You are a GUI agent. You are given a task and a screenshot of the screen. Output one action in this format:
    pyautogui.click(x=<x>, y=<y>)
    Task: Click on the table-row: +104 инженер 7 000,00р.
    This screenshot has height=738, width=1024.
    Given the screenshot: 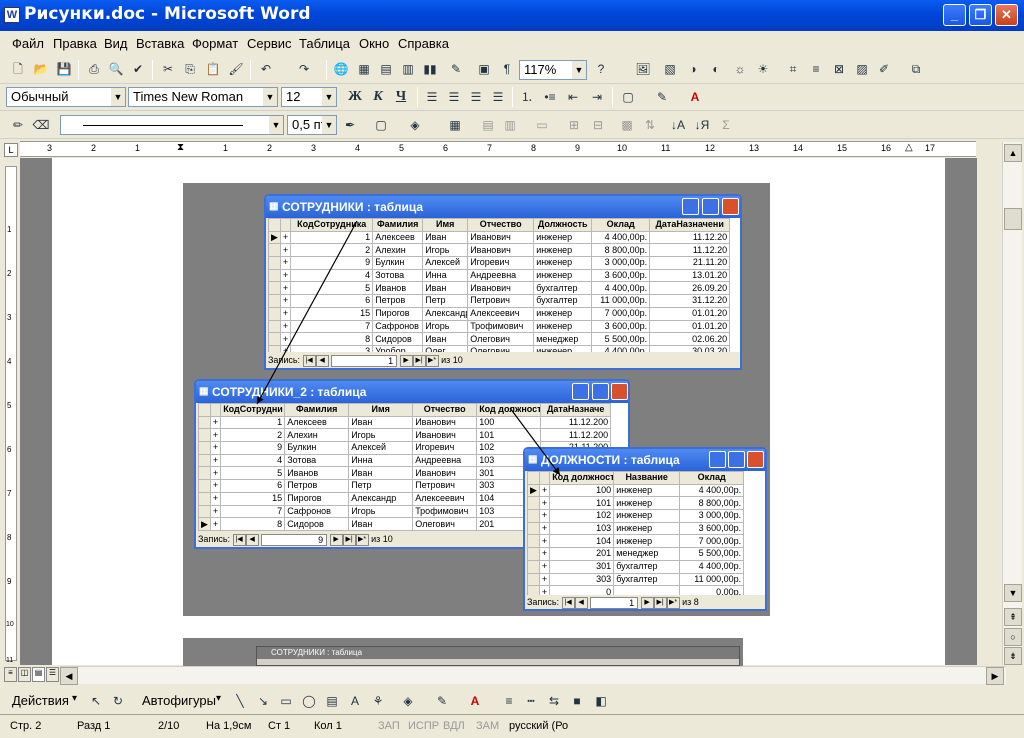 What is the action you would take?
    pyautogui.click(x=636, y=541)
    